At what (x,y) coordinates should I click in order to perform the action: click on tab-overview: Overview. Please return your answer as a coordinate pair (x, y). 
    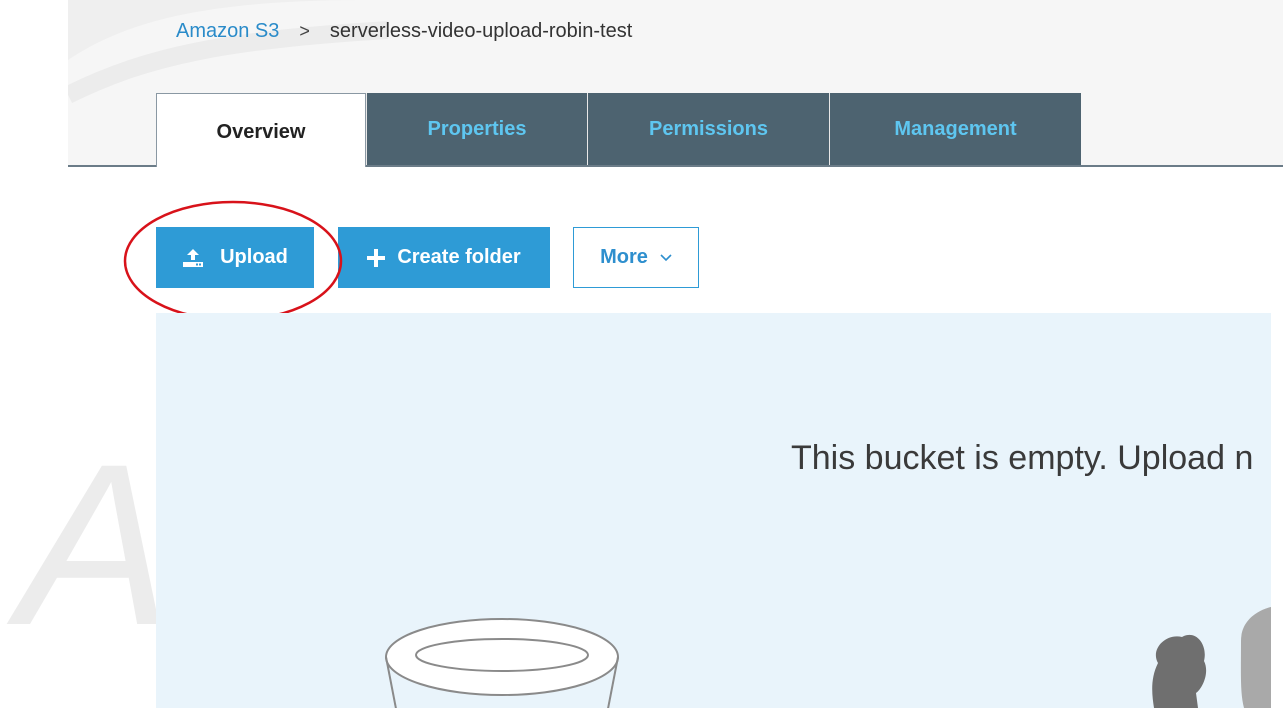
    Looking at the image, I should click on (261, 130).